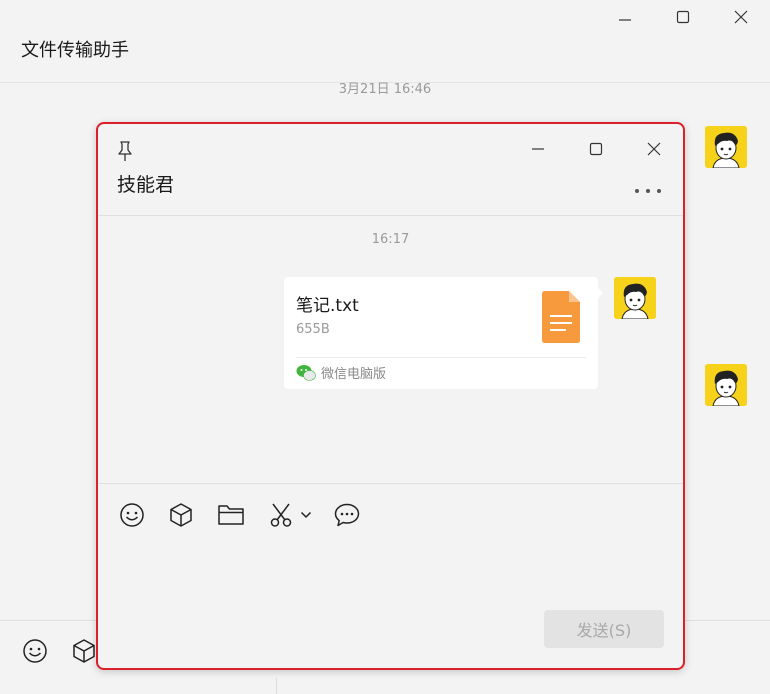 The height and width of the screenshot is (694, 770). I want to click on file-name: 笔记.txt, so click(327, 306).